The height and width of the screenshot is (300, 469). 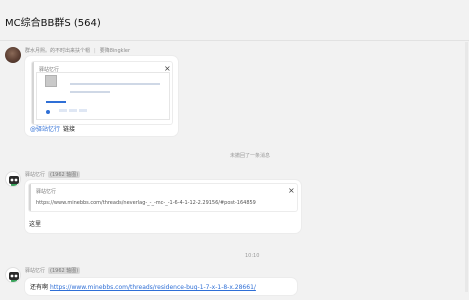 What do you see at coordinates (39, 287) in the screenshot?
I see `message-body: 还有啊` at bounding box center [39, 287].